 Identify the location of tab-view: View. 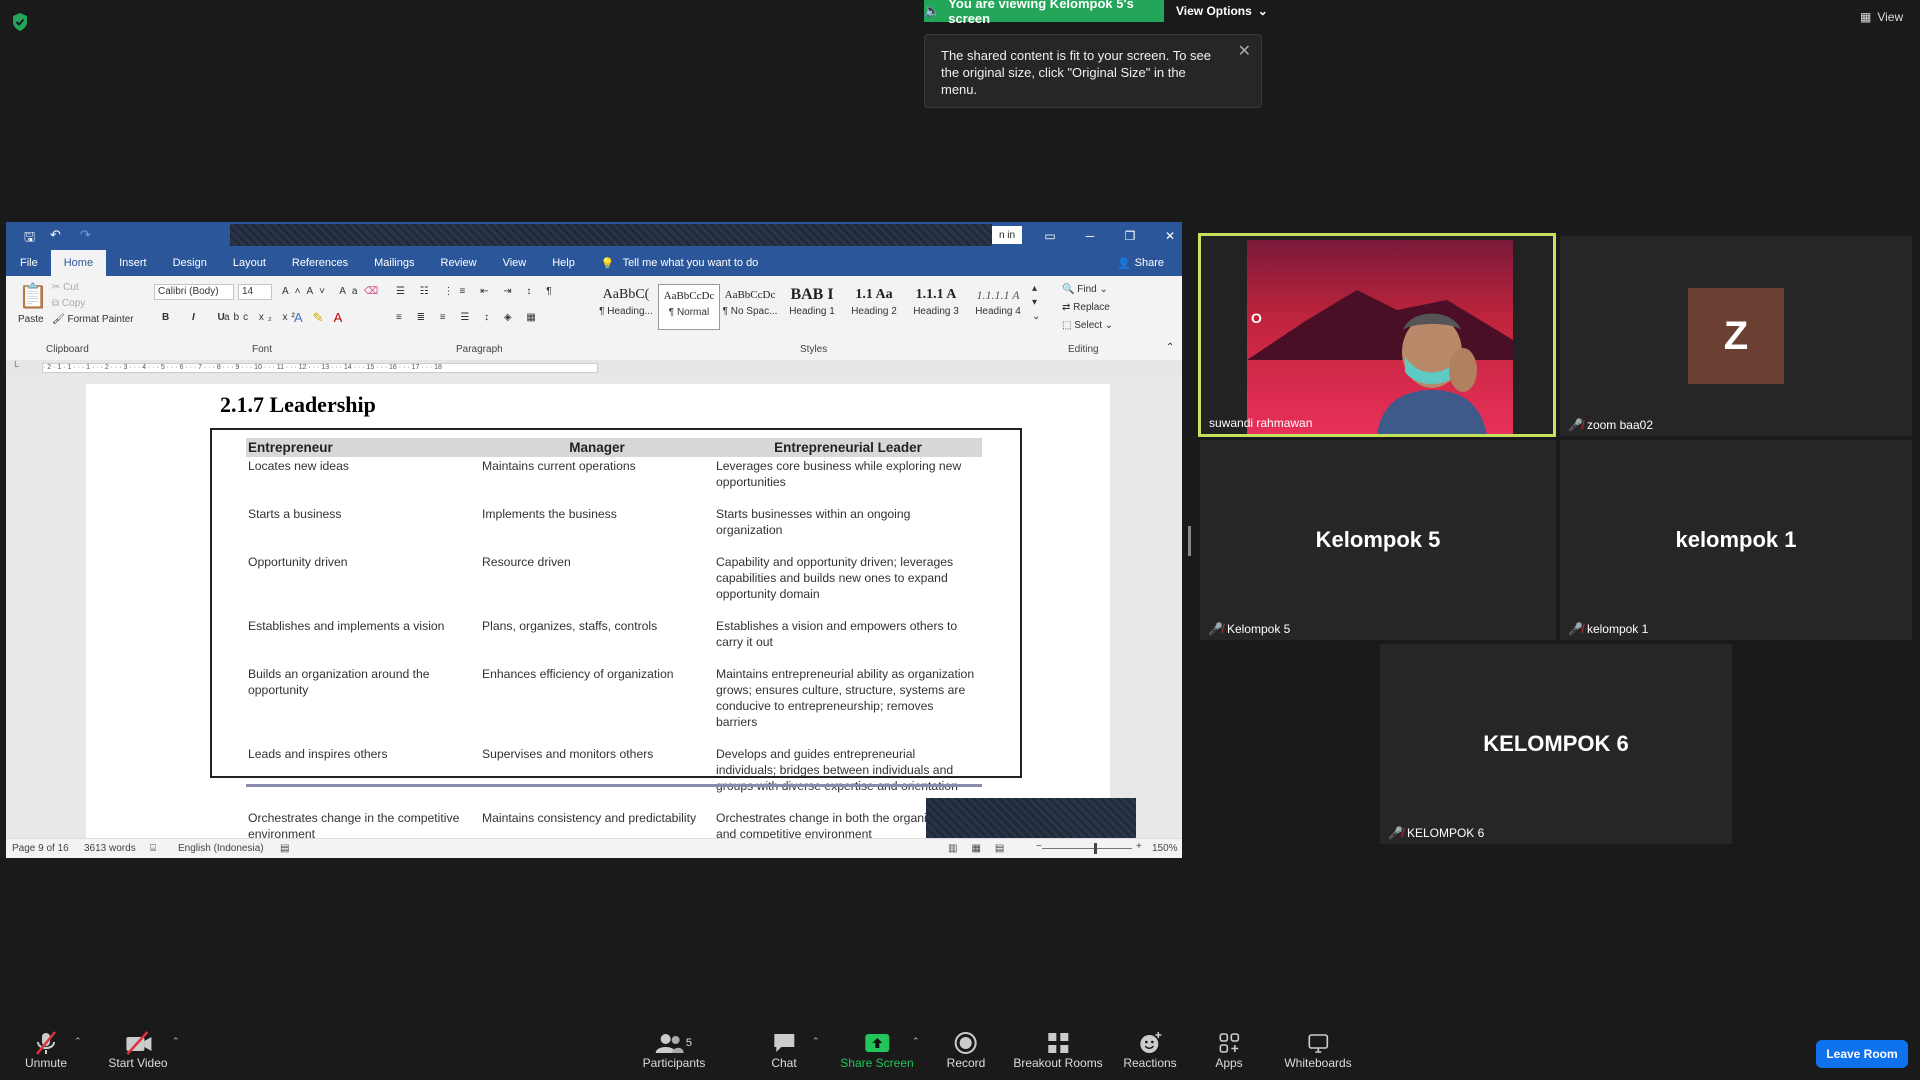
(515, 263).